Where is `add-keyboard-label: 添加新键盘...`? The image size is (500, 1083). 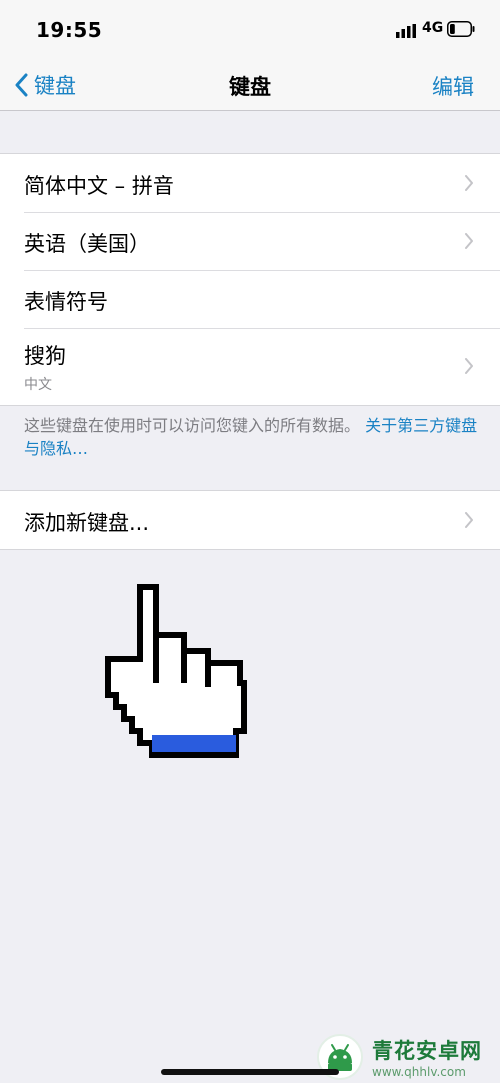
add-keyboard-label: 添加新键盘... is located at coordinates (87, 523).